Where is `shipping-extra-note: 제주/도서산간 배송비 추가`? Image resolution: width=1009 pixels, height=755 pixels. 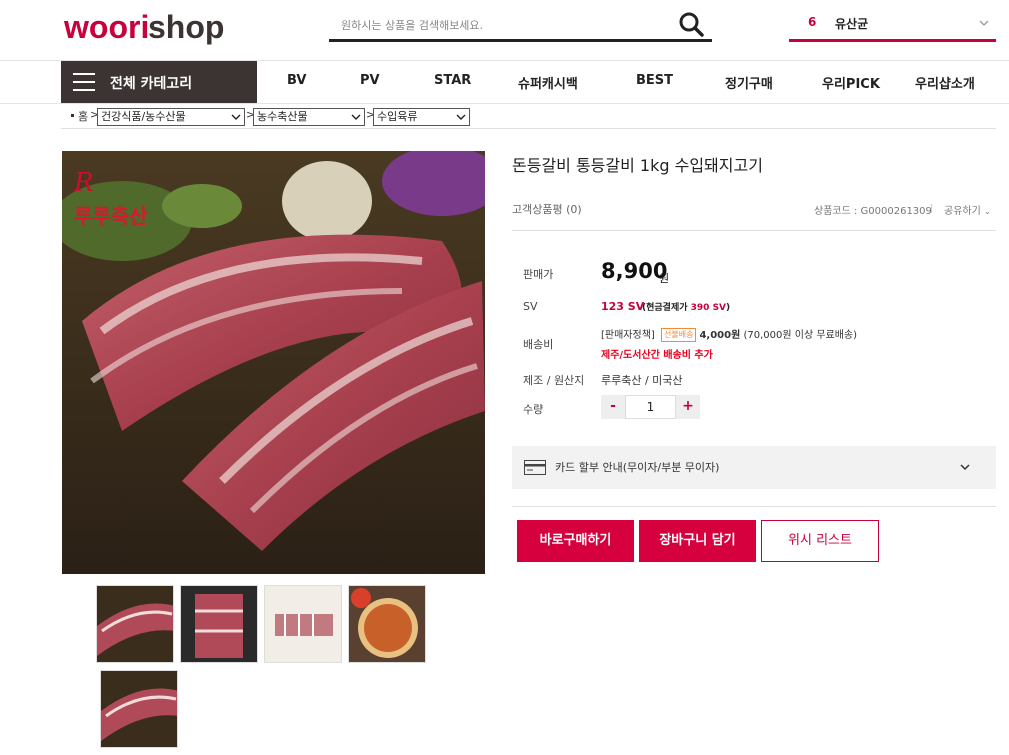
shipping-extra-note: 제주/도서산간 배송비 추가 is located at coordinates (657, 355).